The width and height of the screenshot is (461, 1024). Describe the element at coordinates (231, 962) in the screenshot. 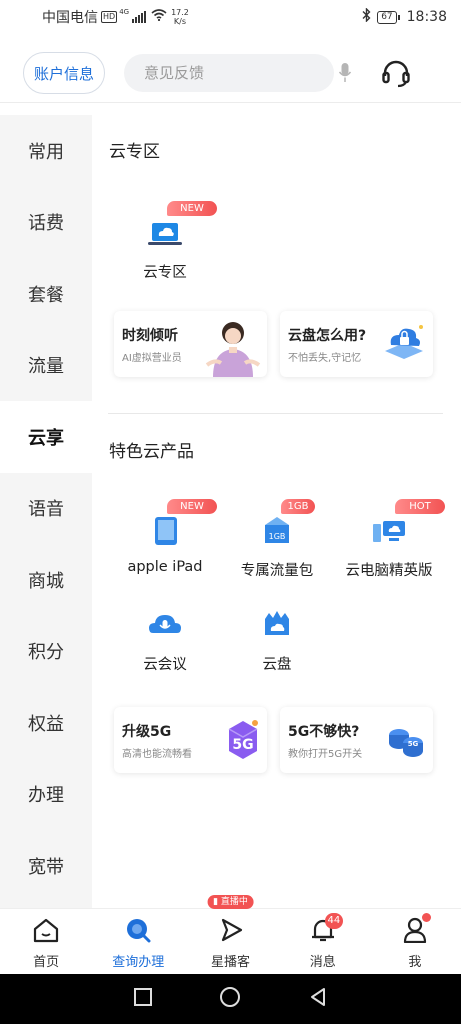

I see `nav-label: 星播客` at that location.